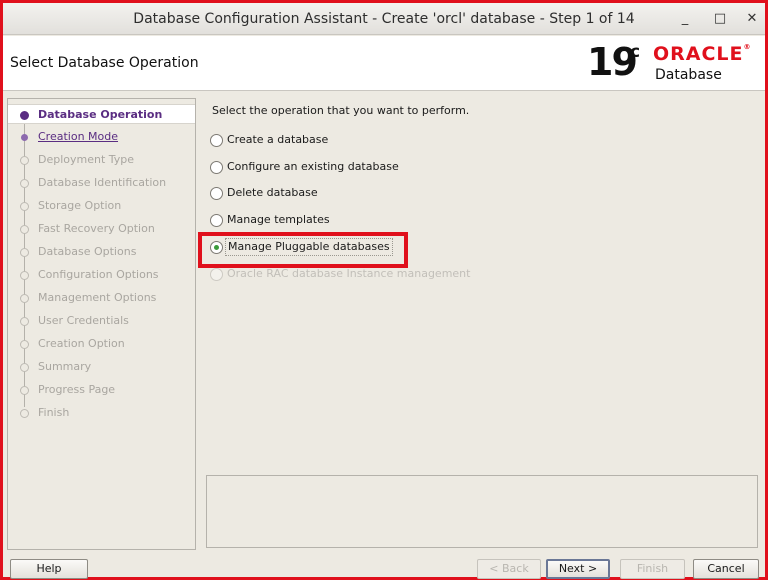 The height and width of the screenshot is (580, 768). Describe the element at coordinates (685, 19) in the screenshot. I see `minimize-icon: _` at that location.